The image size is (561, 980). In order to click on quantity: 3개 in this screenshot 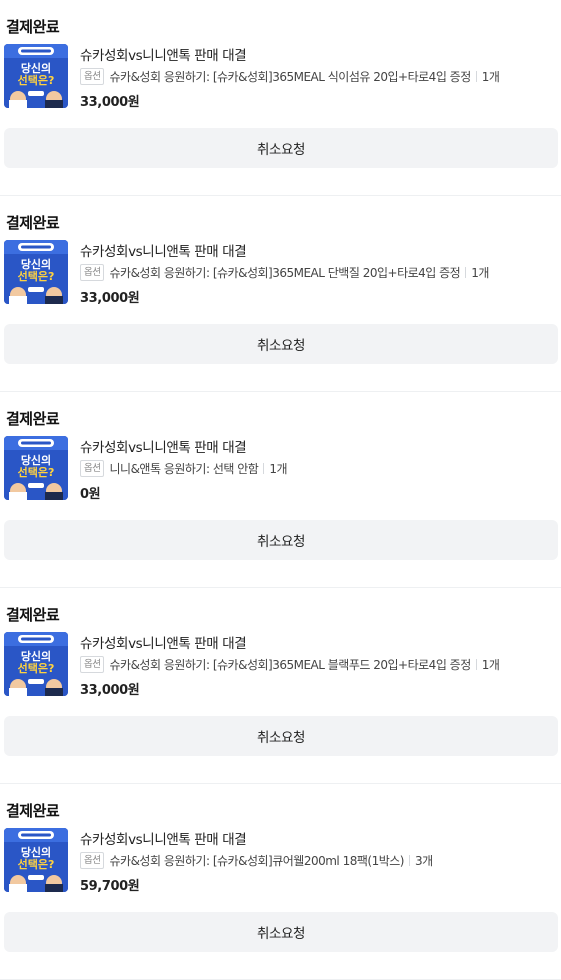, I will do `click(423, 861)`.